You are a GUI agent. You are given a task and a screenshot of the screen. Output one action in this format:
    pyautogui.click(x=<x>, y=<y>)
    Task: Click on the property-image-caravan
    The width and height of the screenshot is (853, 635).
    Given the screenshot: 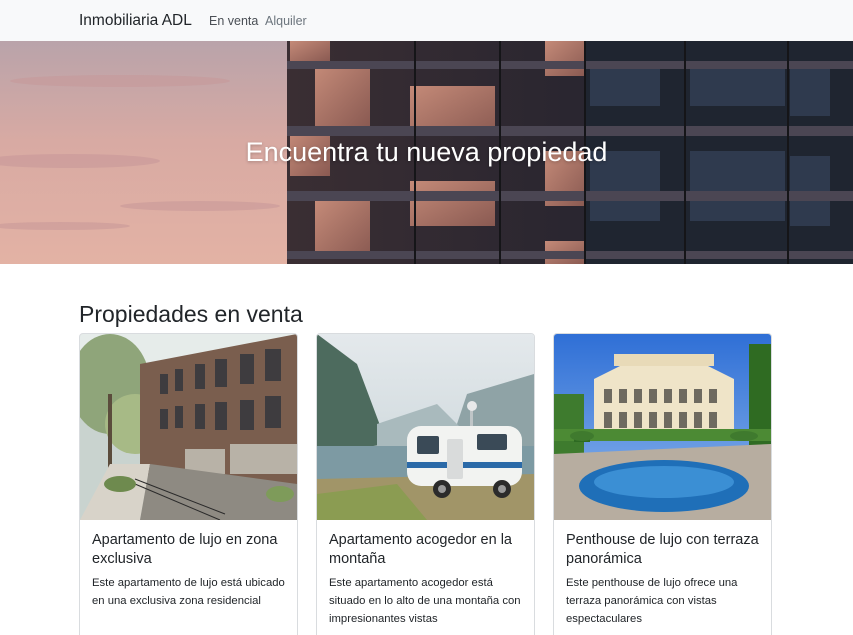 What is the action you would take?
    pyautogui.click(x=425, y=427)
    